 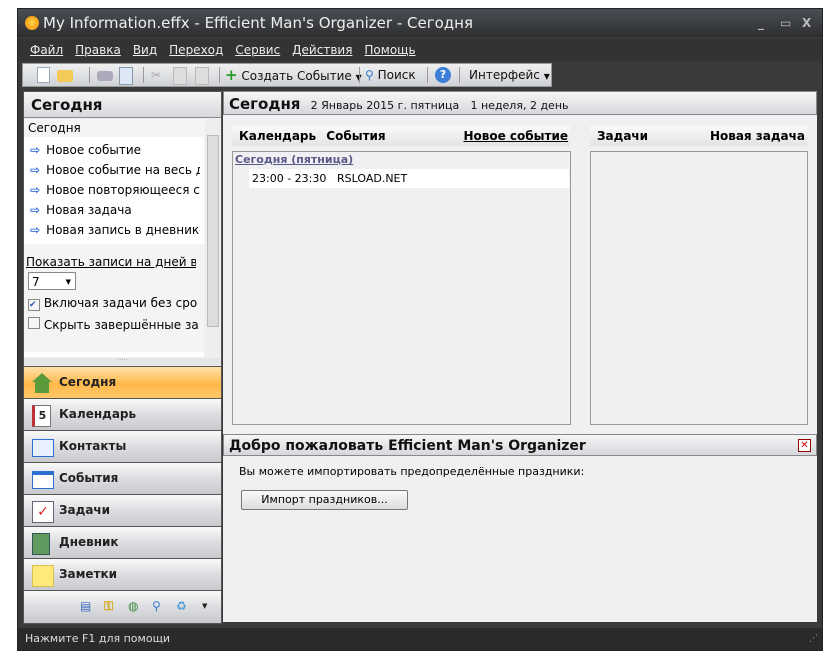 What do you see at coordinates (804, 445) in the screenshot?
I see `close-icon: ✕` at bounding box center [804, 445].